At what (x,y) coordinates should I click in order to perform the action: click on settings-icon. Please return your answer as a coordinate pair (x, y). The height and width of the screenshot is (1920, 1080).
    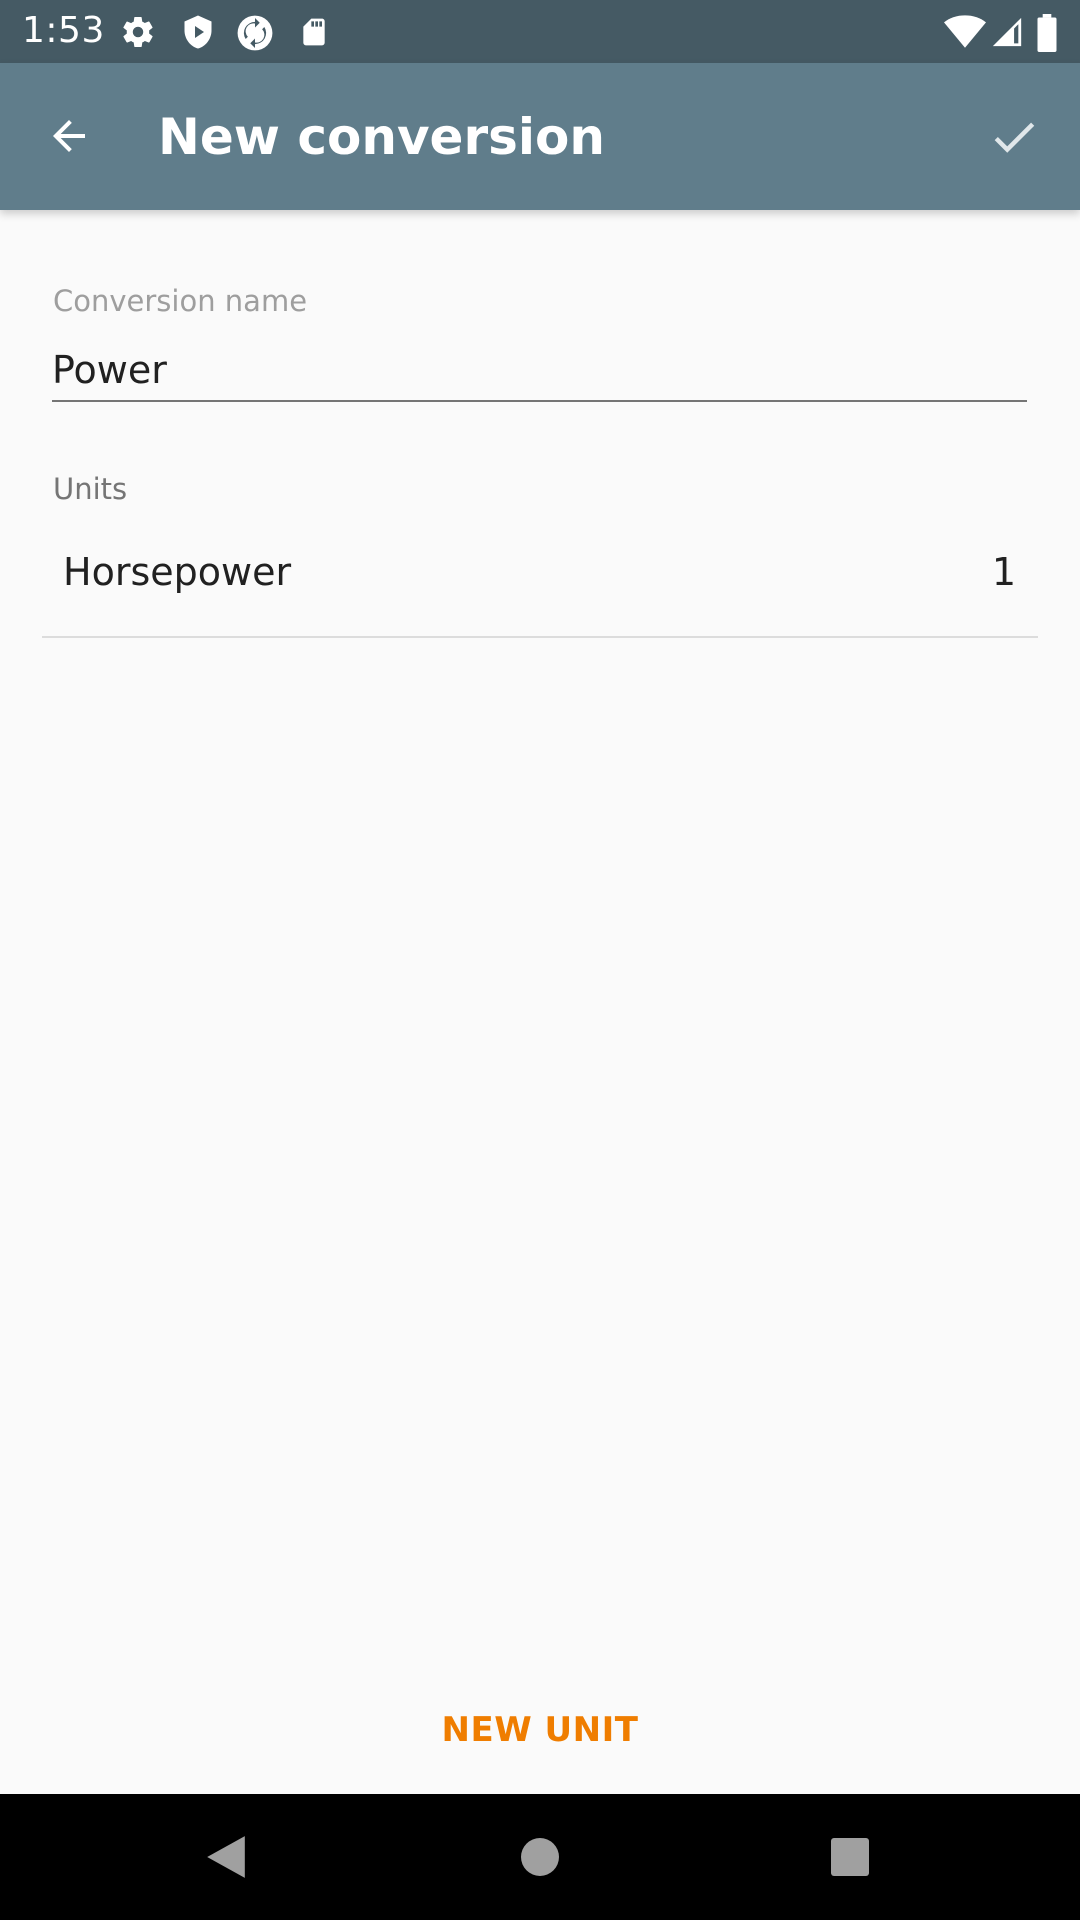
    Looking at the image, I should click on (138, 32).